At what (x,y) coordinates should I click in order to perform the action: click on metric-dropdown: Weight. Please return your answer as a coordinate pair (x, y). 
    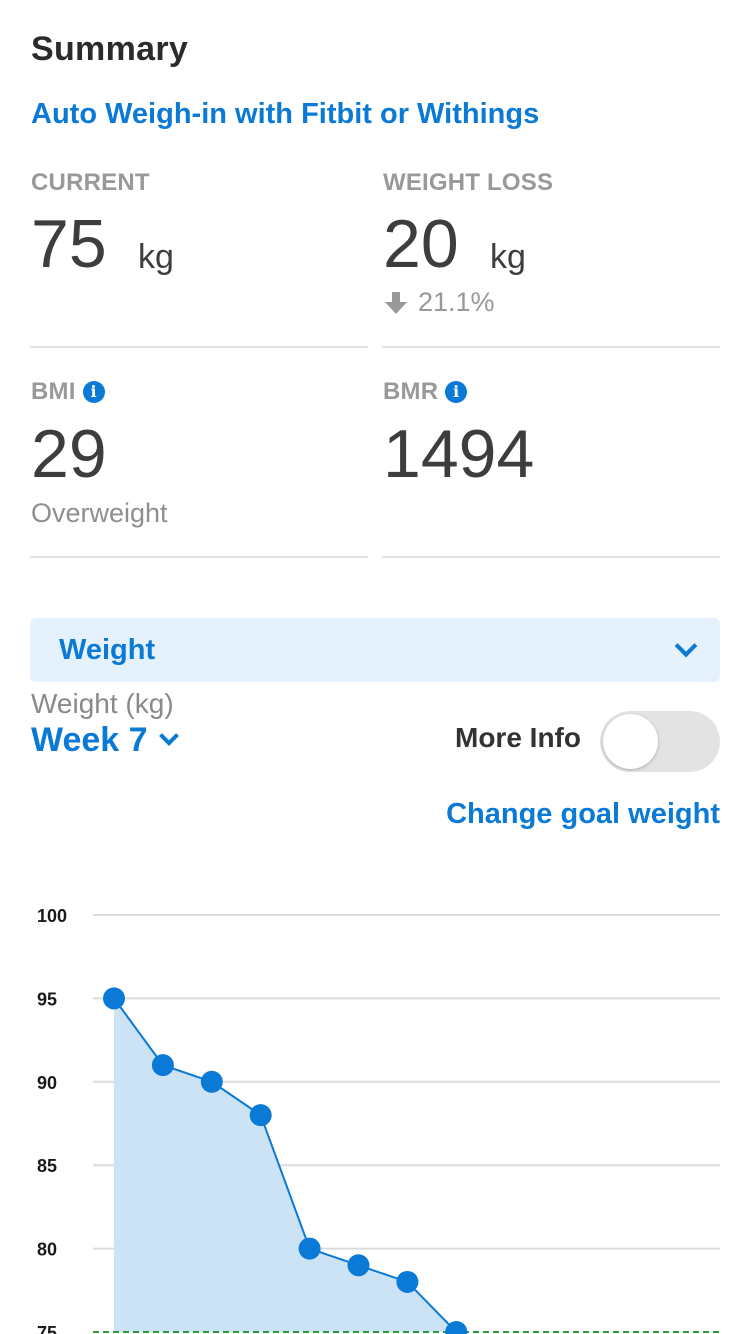
    Looking at the image, I should click on (375, 650).